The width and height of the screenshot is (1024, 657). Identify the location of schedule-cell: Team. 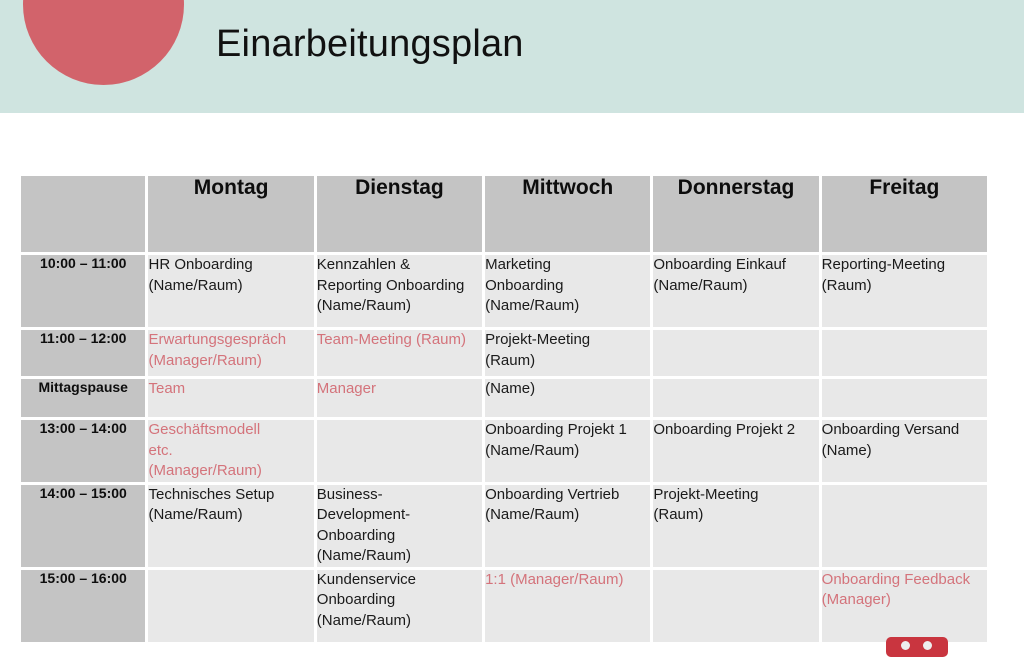
(231, 398).